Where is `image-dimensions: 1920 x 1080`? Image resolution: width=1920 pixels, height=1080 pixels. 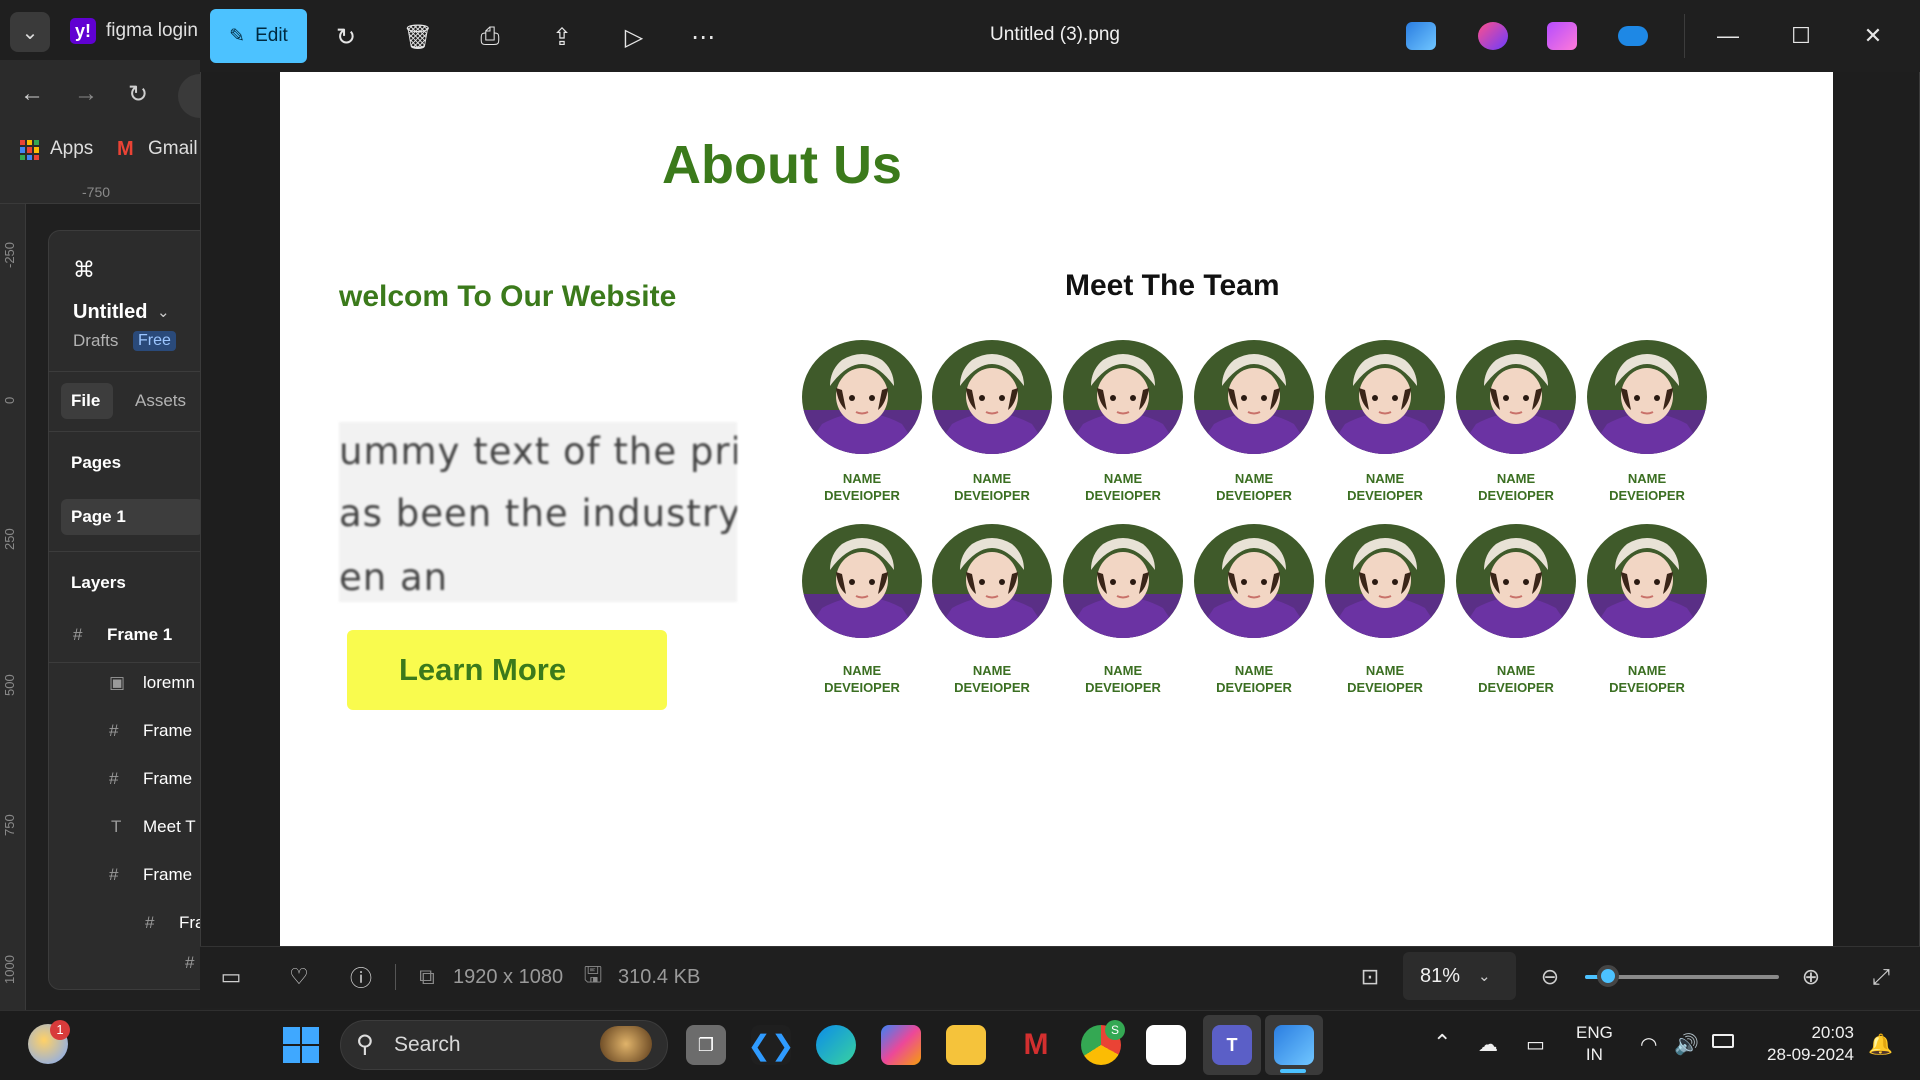
image-dimensions: 1920 x 1080 is located at coordinates (508, 977).